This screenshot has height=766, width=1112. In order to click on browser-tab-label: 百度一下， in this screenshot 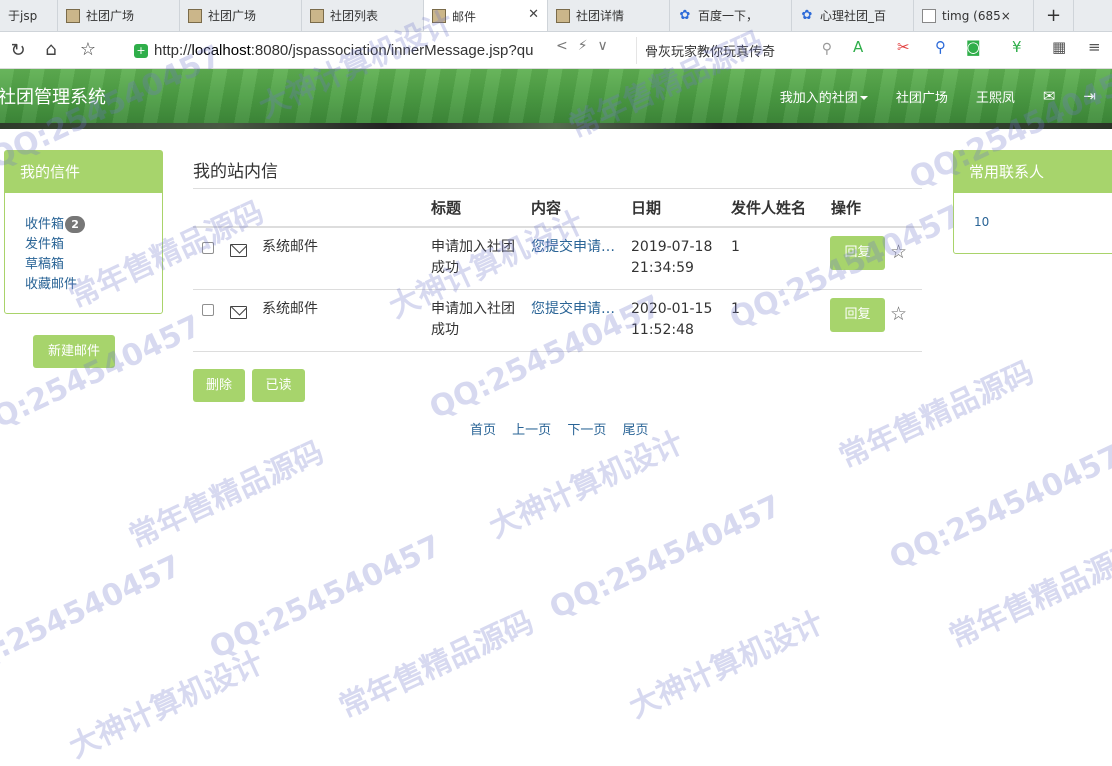, I will do `click(728, 16)`.